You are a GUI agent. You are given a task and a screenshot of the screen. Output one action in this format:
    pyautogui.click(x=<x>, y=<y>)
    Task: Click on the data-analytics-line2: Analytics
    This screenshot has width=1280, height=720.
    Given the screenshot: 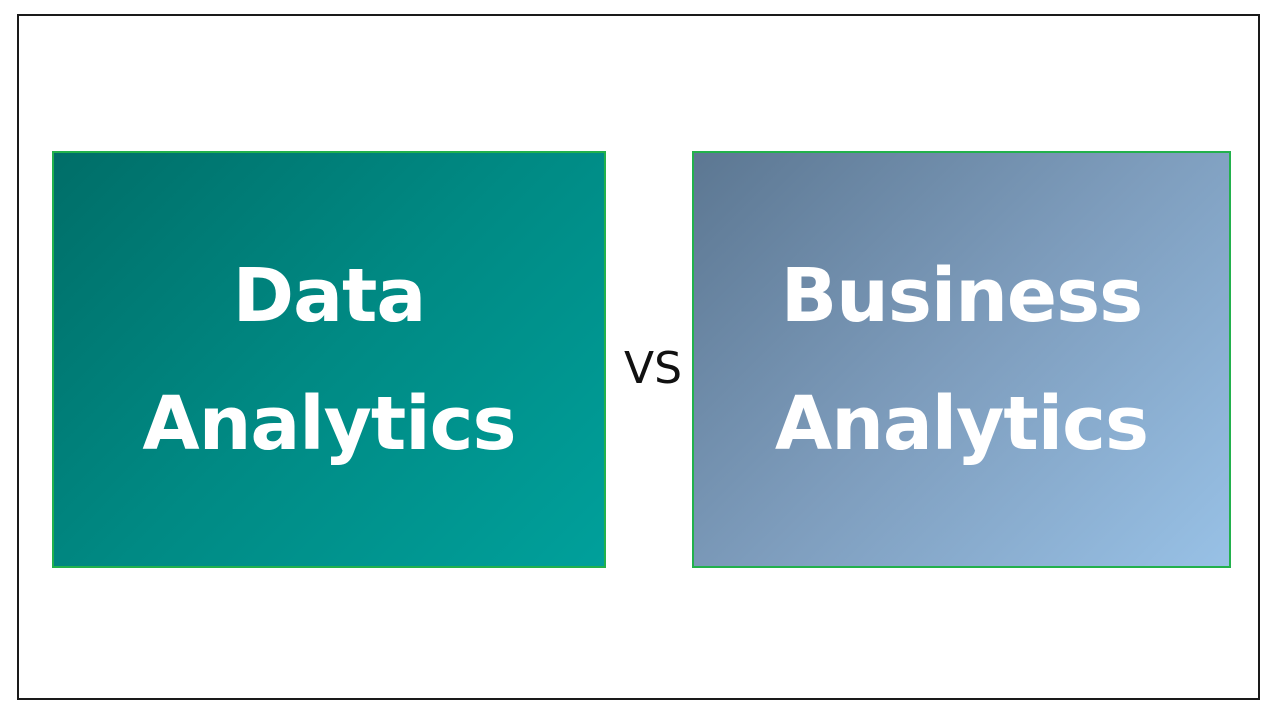 What is the action you would take?
    pyautogui.click(x=329, y=423)
    